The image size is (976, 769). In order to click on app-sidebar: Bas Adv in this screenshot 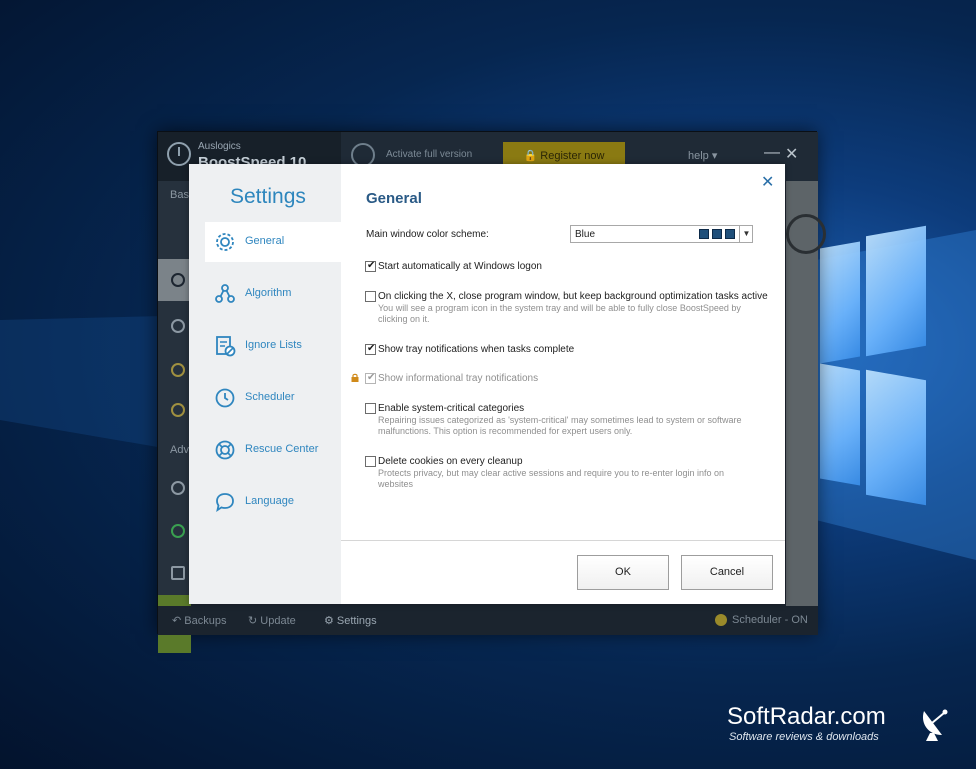, I will do `click(174, 417)`.